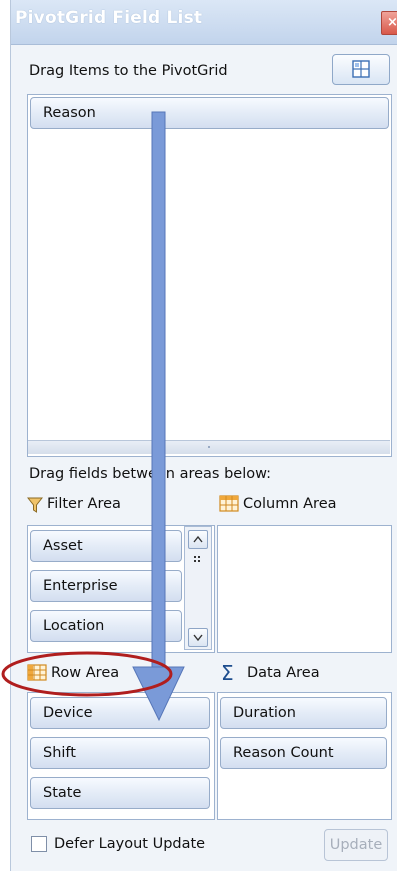  Describe the element at coordinates (158, 416) in the screenshot. I see `drag-arrow` at that location.